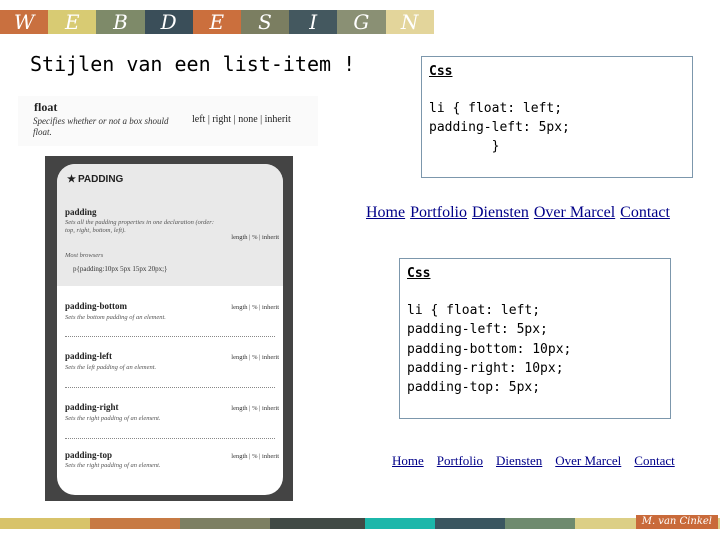 The image size is (720, 540). Describe the element at coordinates (489, 349) in the screenshot. I see `css-code-line: padding-bottom: 10px;` at that location.